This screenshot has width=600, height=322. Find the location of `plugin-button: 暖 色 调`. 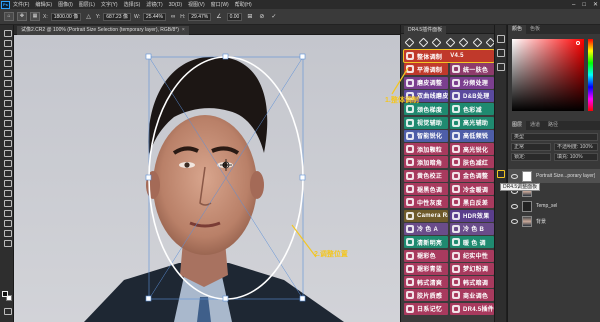

plugin-button: 暖 色 调 is located at coordinates (472, 242).